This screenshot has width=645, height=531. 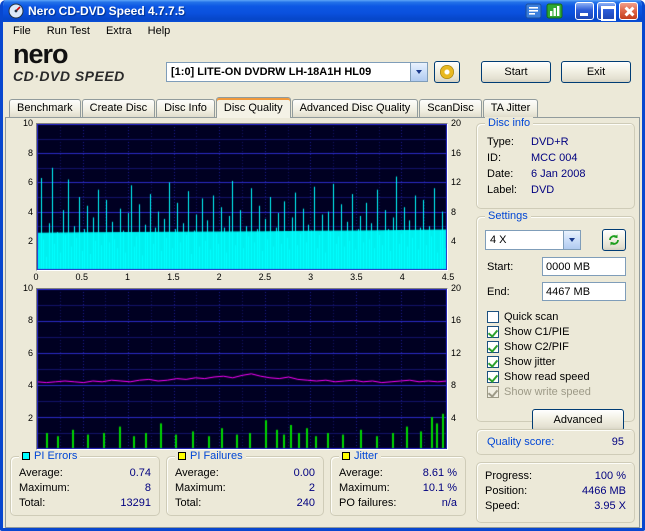 I want to click on maximize-button, so click(x=606, y=11).